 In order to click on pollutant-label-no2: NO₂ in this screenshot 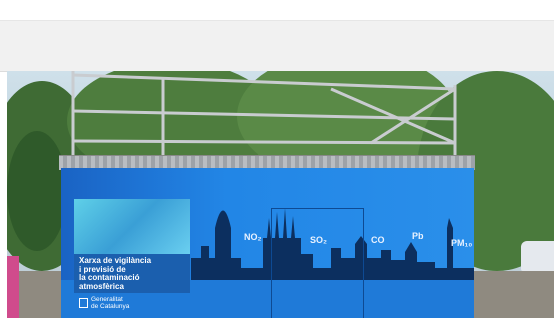, I will do `click(253, 237)`.